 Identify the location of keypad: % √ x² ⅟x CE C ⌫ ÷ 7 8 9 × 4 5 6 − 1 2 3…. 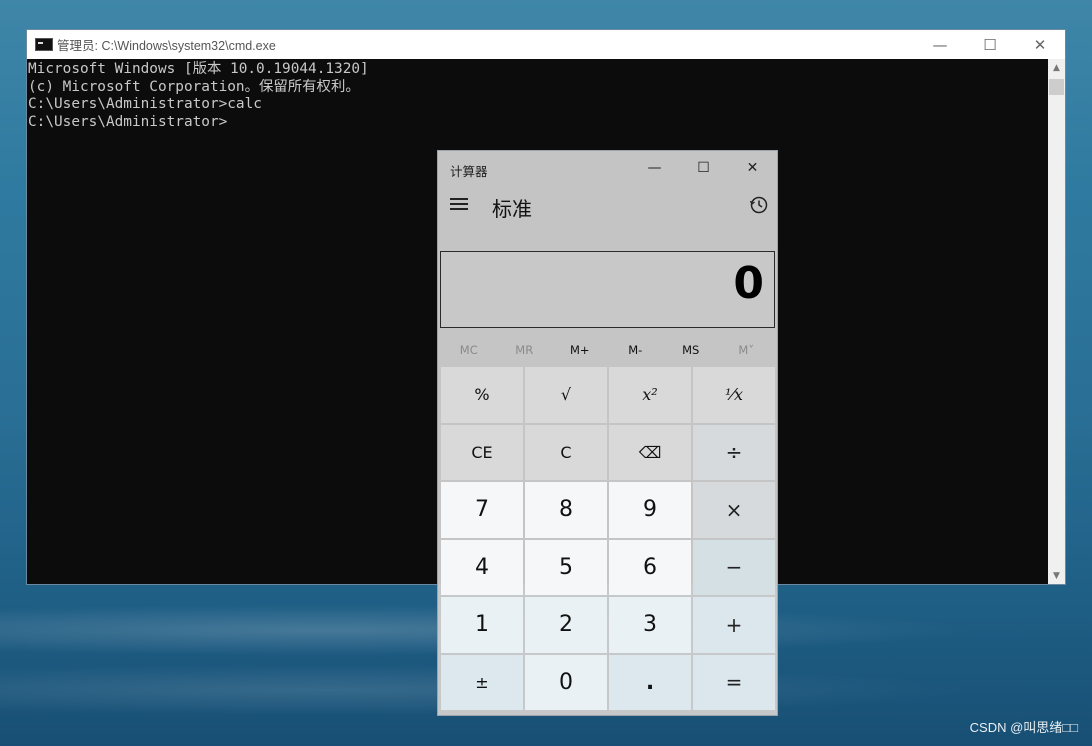
(608, 538).